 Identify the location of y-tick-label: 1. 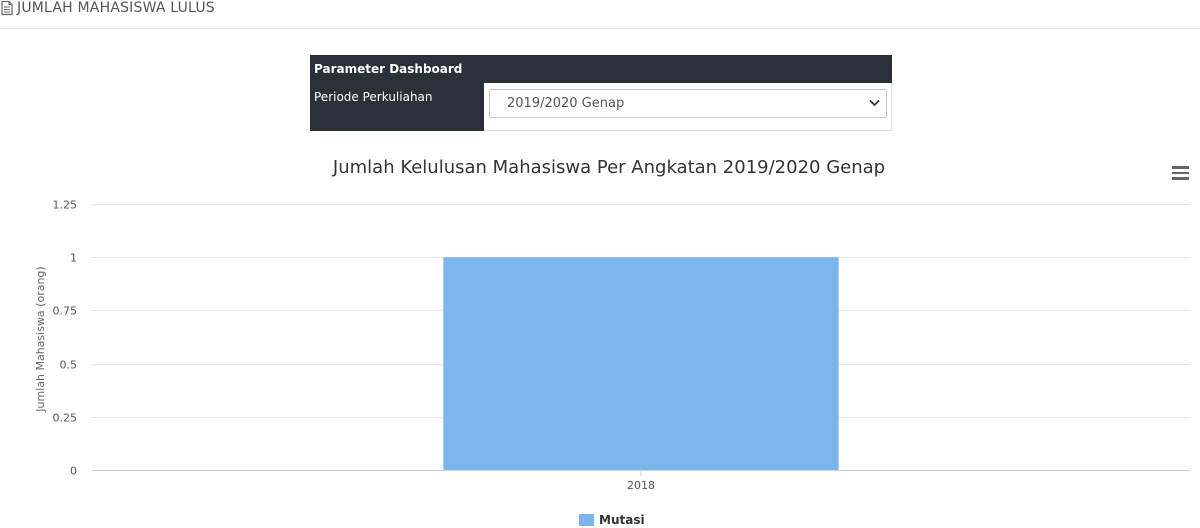
(73, 258).